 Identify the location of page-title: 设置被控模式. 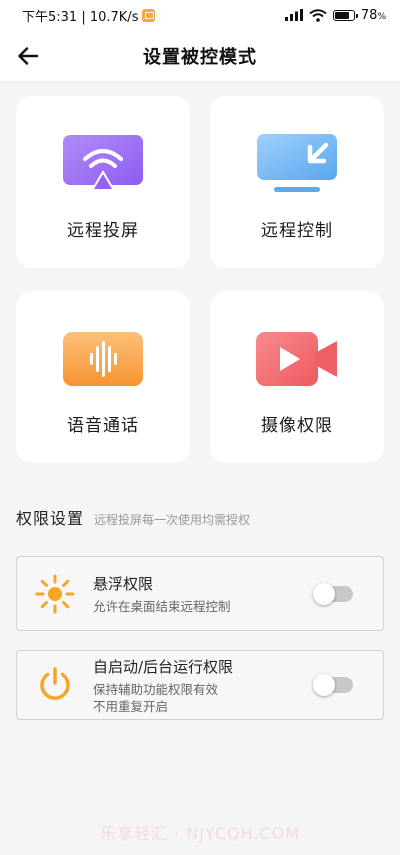
(200, 57).